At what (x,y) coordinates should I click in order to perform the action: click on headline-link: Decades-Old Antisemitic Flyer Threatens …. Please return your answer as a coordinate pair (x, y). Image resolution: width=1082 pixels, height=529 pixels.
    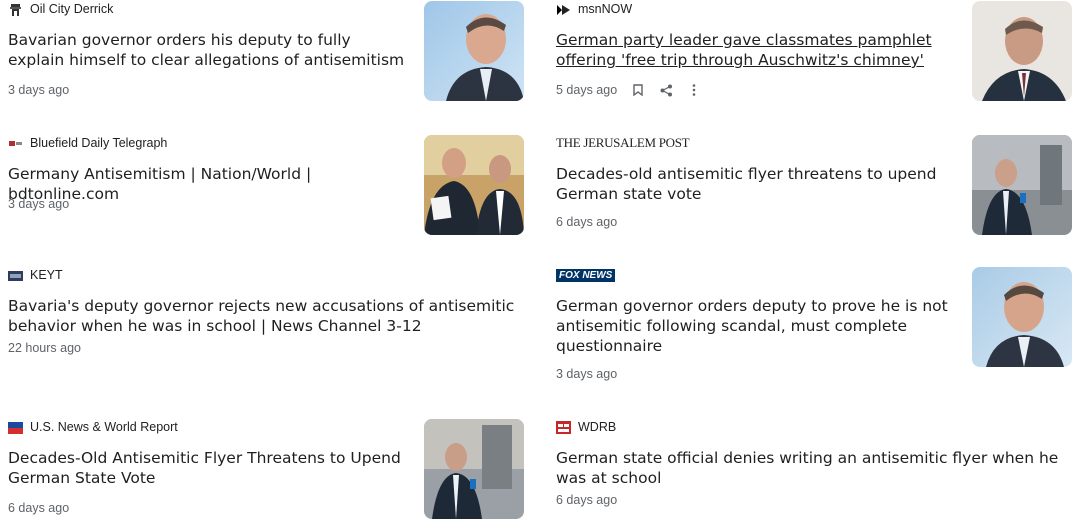
    Looking at the image, I should click on (208, 468).